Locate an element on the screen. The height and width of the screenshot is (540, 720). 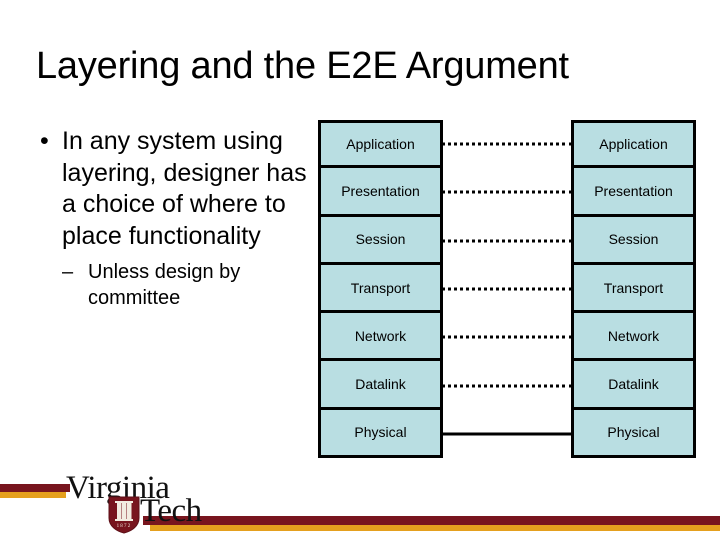
page-title: Layering and the E2E Argument is located at coordinates (302, 66).